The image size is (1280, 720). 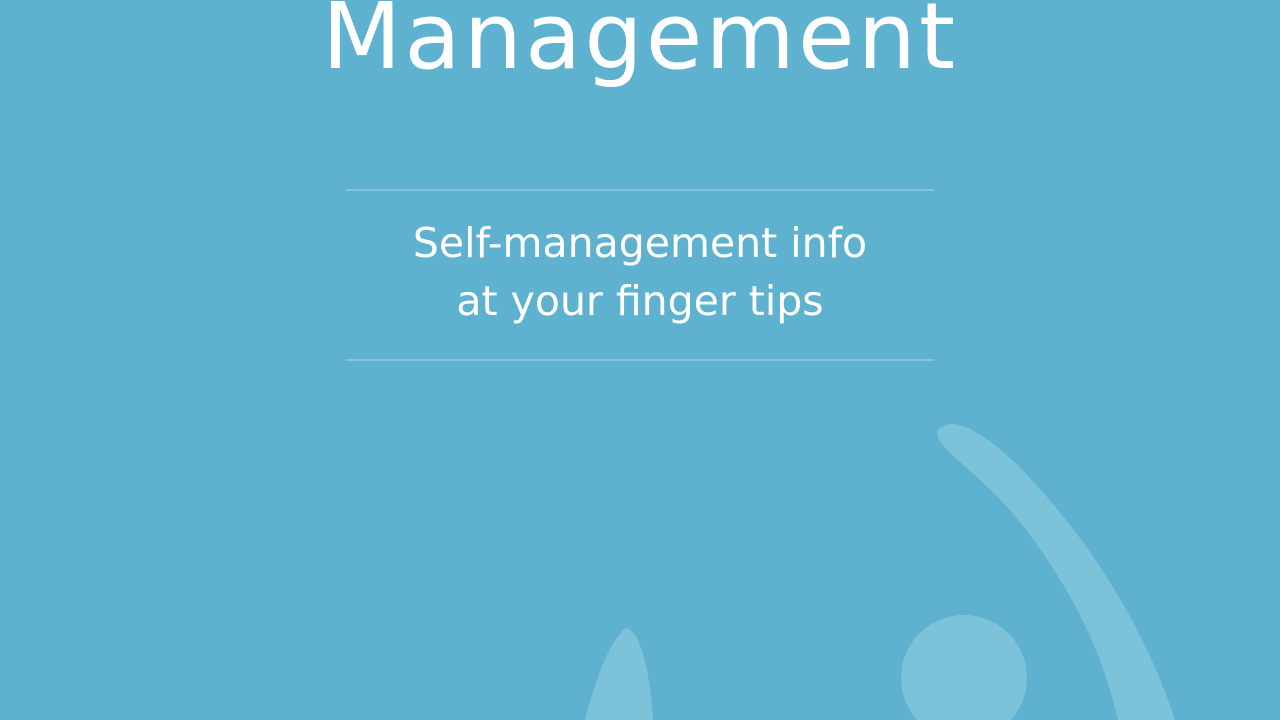 What do you see at coordinates (640, 301) in the screenshot?
I see `tagline-line-2: at your finger tips` at bounding box center [640, 301].